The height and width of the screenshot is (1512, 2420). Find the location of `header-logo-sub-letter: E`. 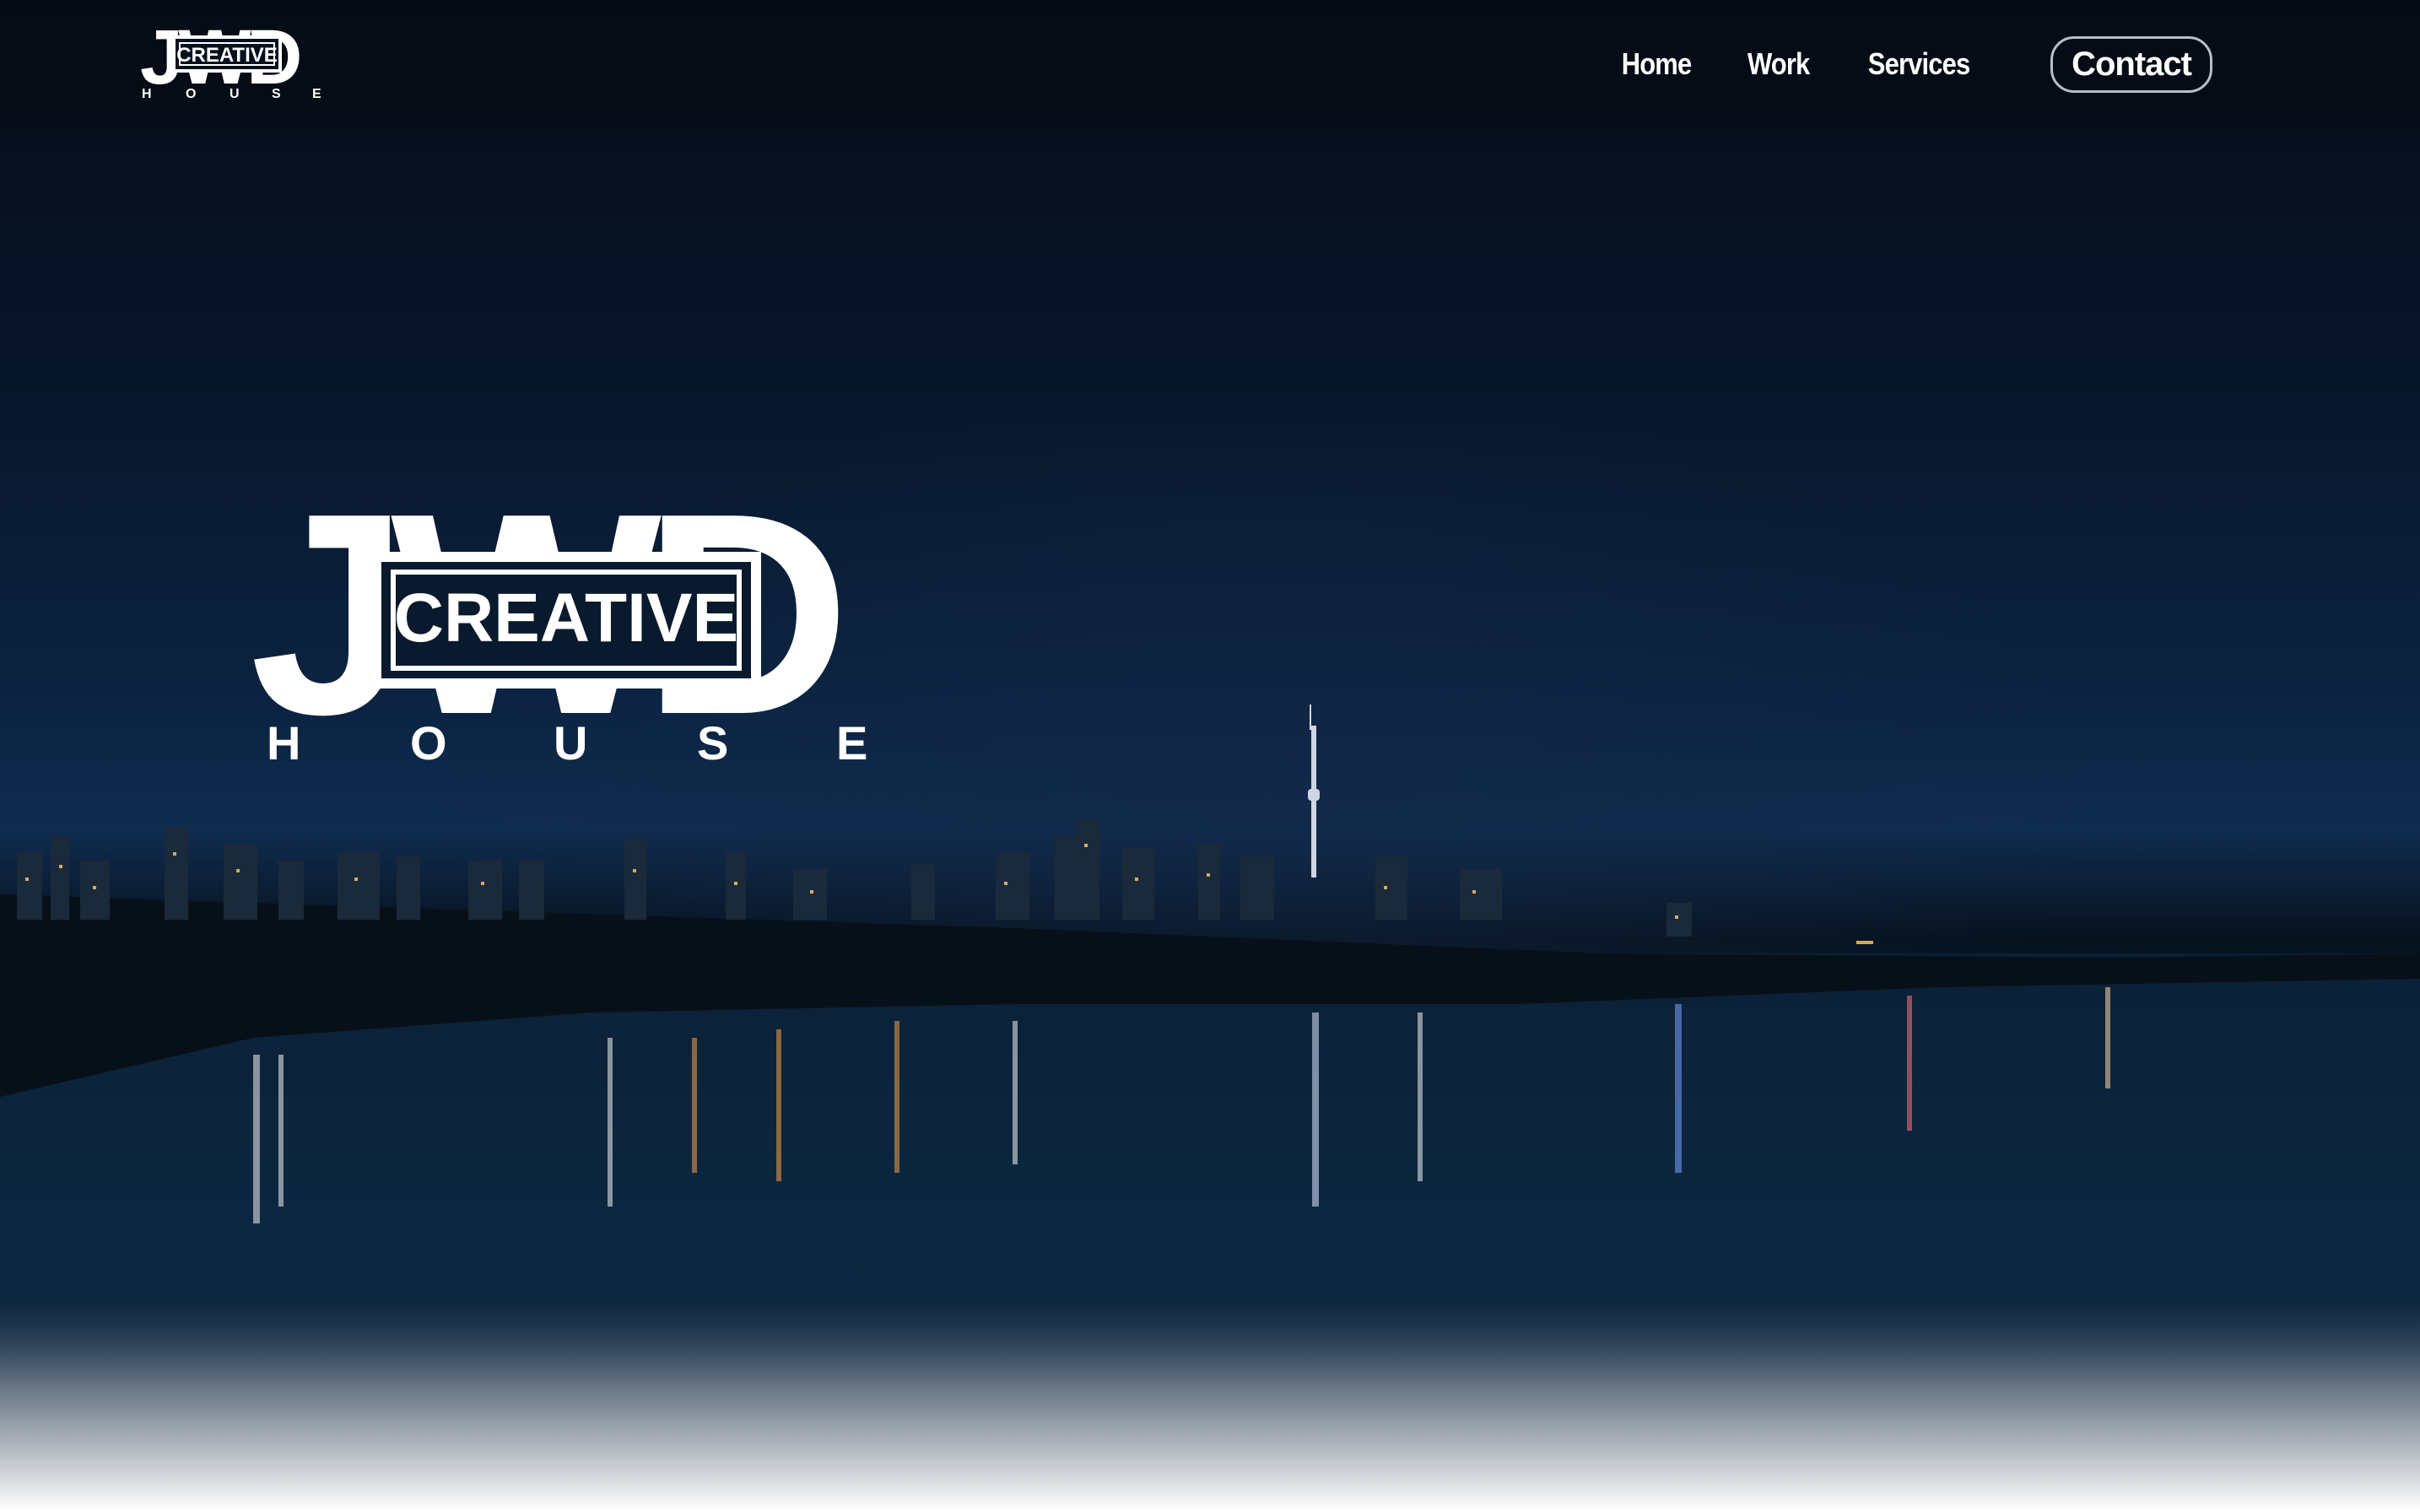

header-logo-sub-letter: E is located at coordinates (316, 94).